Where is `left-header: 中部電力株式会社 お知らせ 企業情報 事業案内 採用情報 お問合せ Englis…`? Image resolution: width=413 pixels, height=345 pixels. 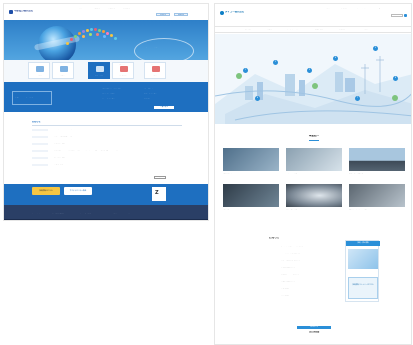
left-header: 中部電力株式会社 お知らせ 企業情報 事業案内 採用情報 お問合せ Englis… is located at coordinates (106, 12).